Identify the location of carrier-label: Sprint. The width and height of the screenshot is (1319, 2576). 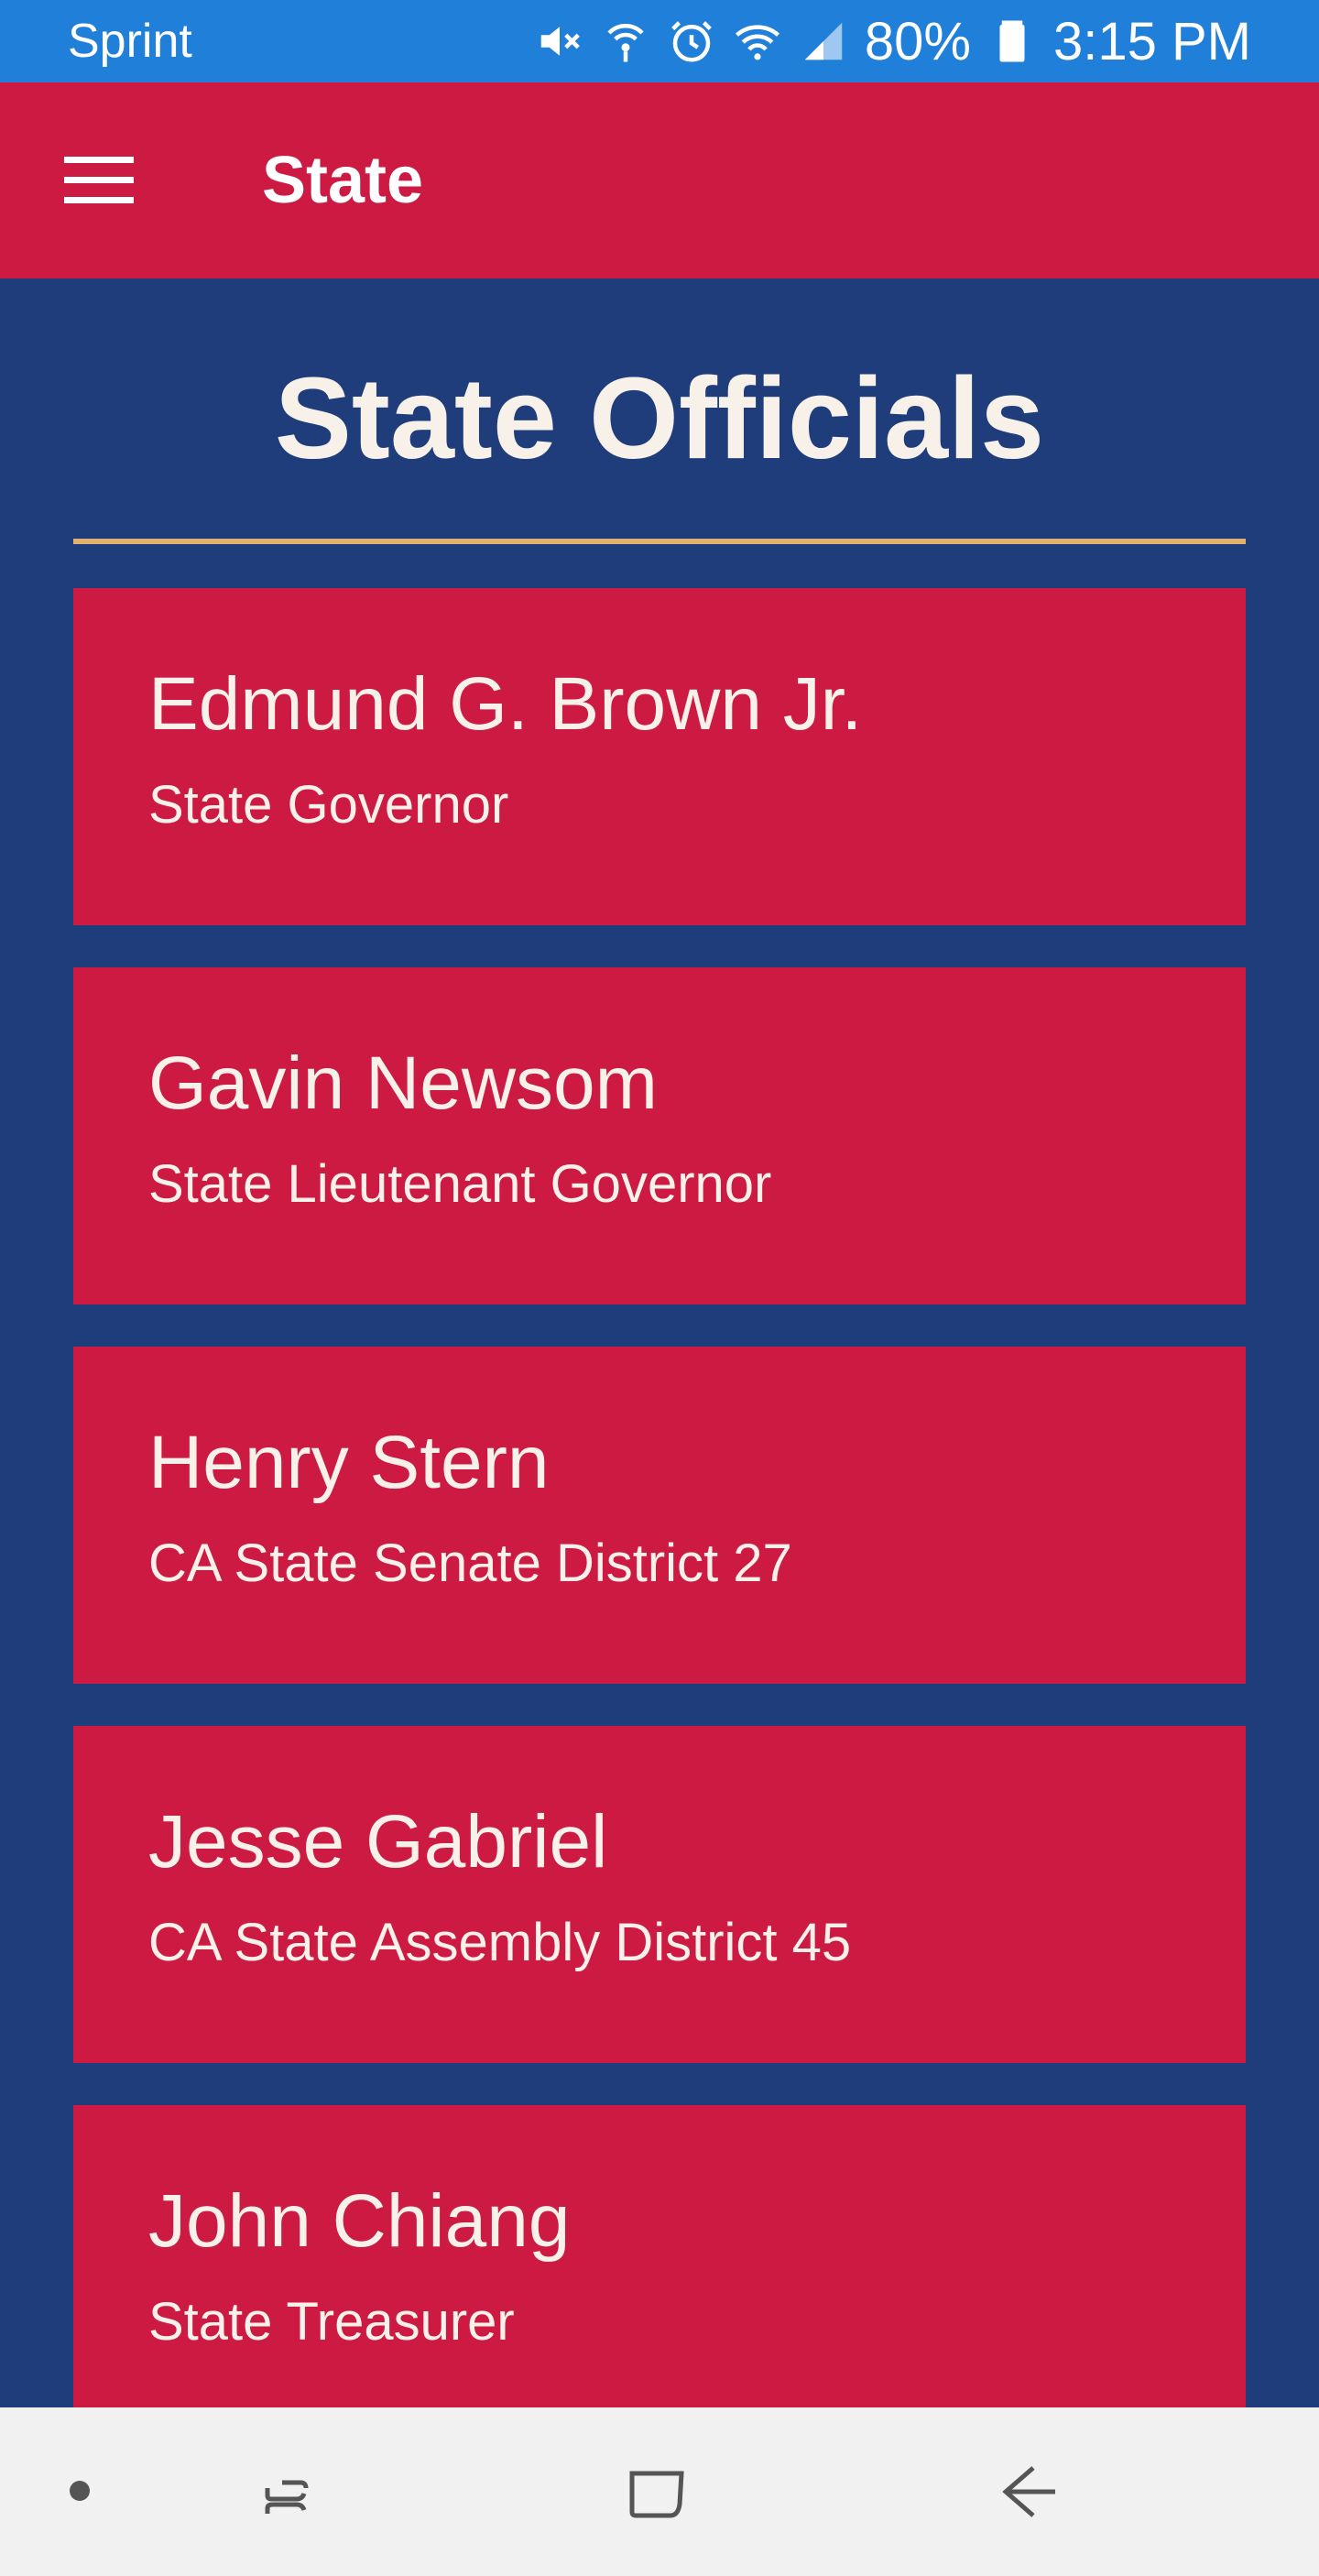
(130, 42).